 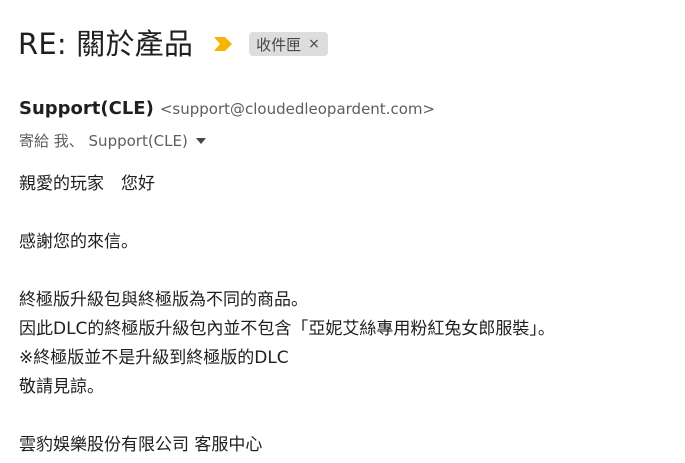 I want to click on recipients-row: 寄給 我、 Support(CLE), so click(x=112, y=140).